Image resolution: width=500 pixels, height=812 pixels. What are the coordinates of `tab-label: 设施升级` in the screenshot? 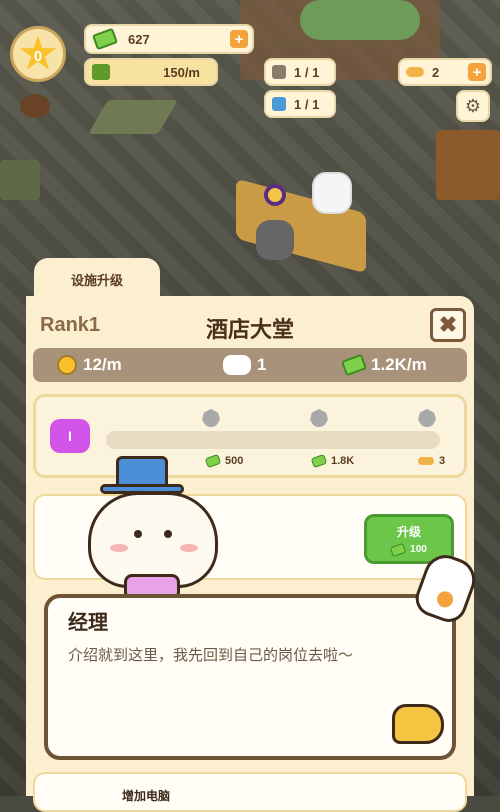 It's located at (96, 280).